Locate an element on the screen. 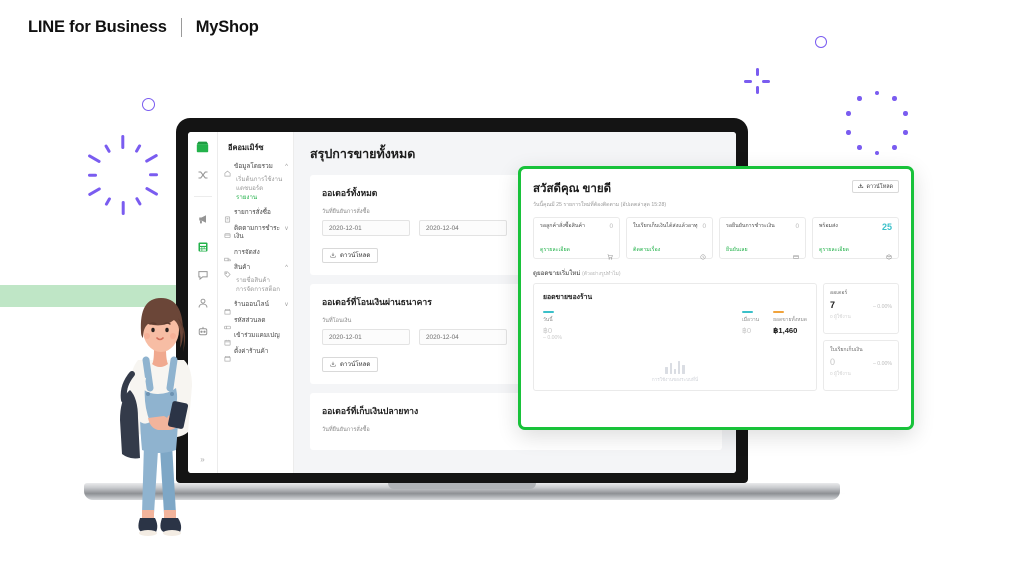 The image size is (1024, 576). sidebar-subitems-overview: เริ่มต้นการใช้งาน แดชบอร์ด รายงาน is located at coordinates (262, 188).